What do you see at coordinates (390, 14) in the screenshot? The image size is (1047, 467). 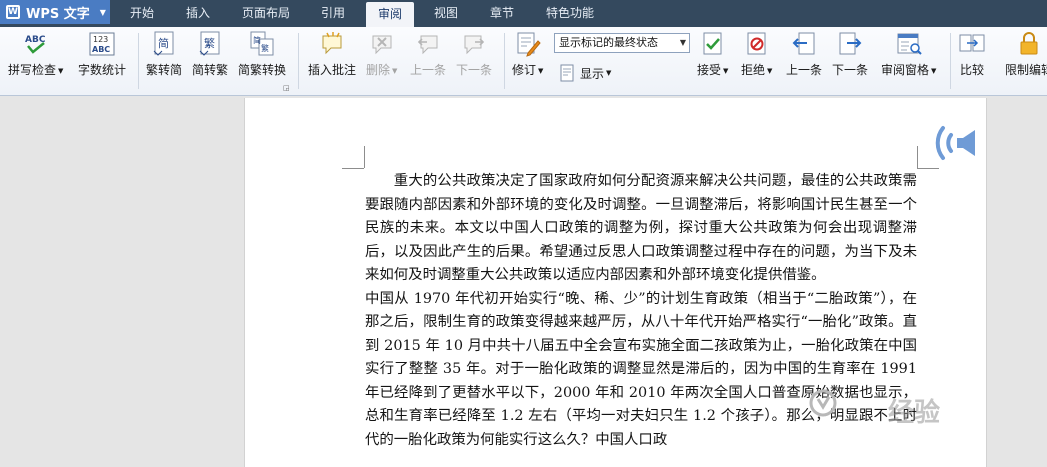 I see `tab-review: 审阅` at bounding box center [390, 14].